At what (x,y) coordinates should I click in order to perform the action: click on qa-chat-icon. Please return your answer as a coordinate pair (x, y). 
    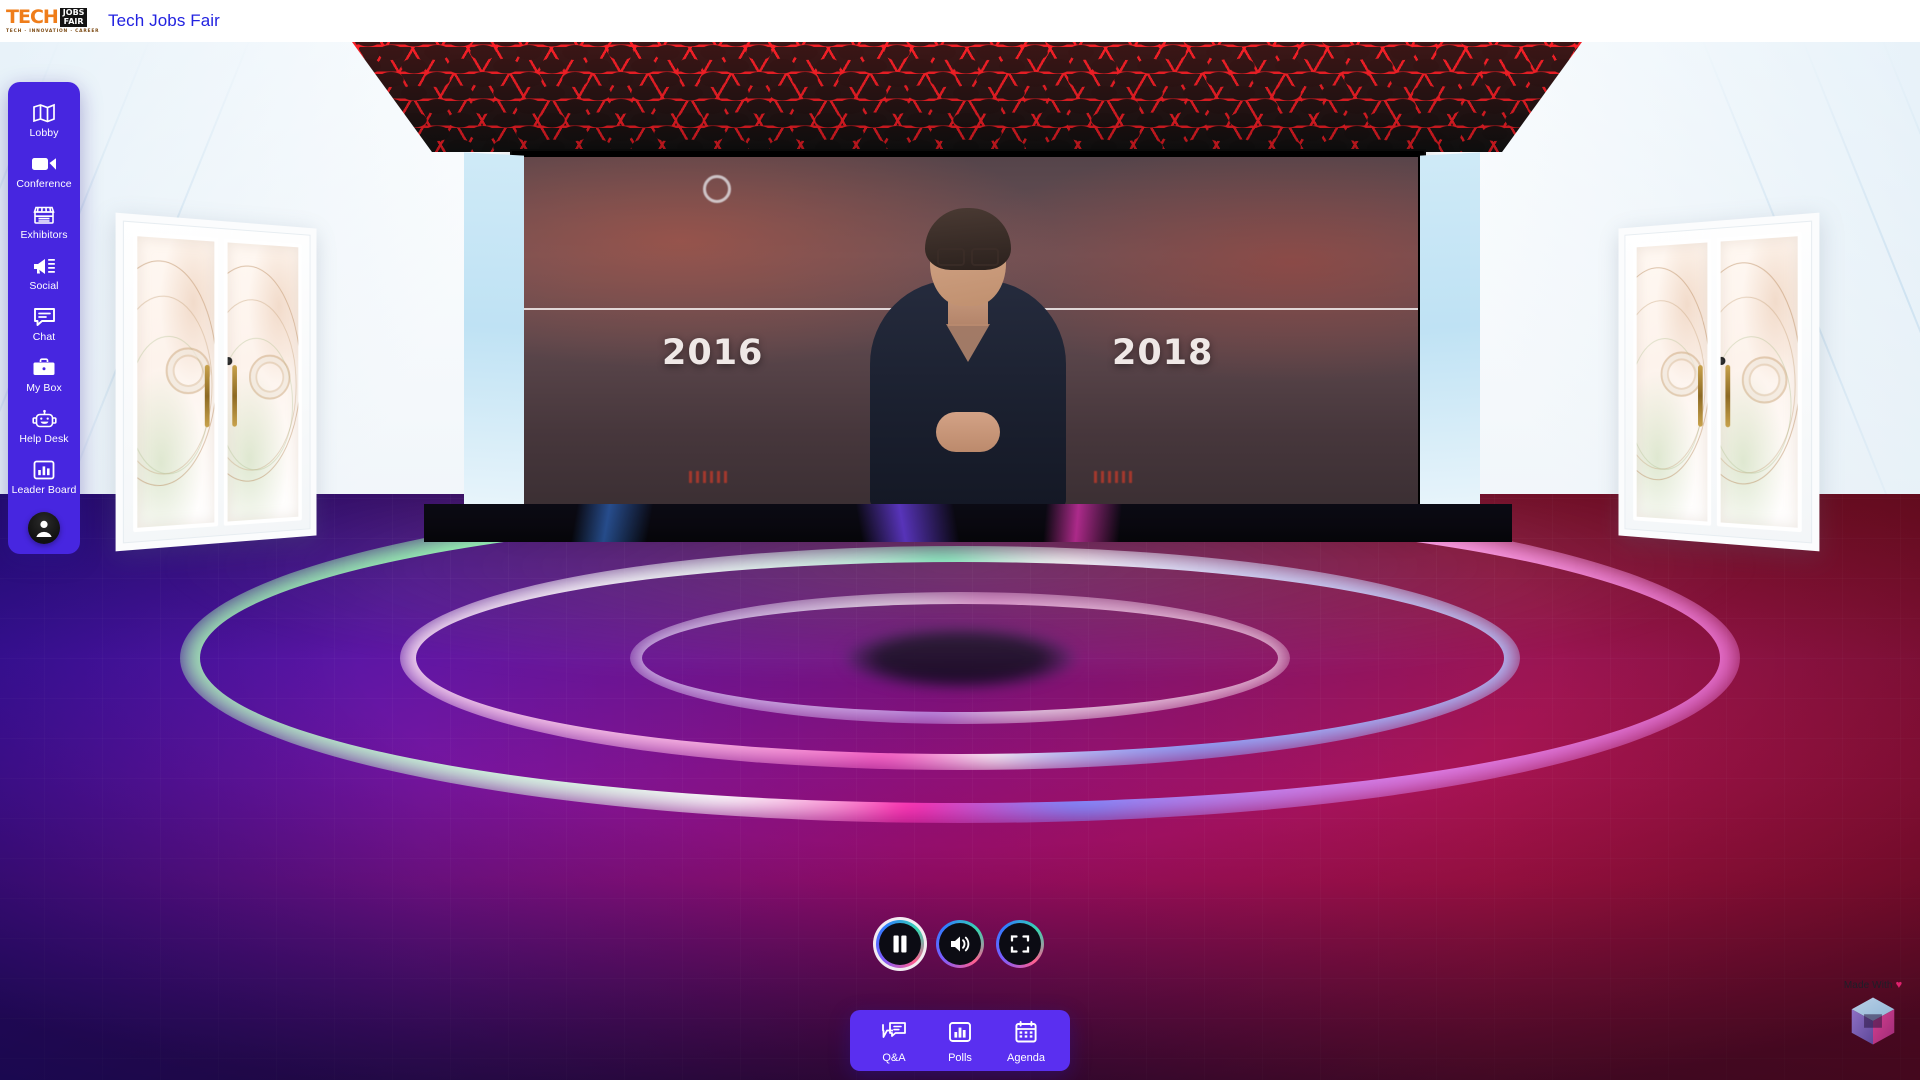
    Looking at the image, I should click on (894, 1034).